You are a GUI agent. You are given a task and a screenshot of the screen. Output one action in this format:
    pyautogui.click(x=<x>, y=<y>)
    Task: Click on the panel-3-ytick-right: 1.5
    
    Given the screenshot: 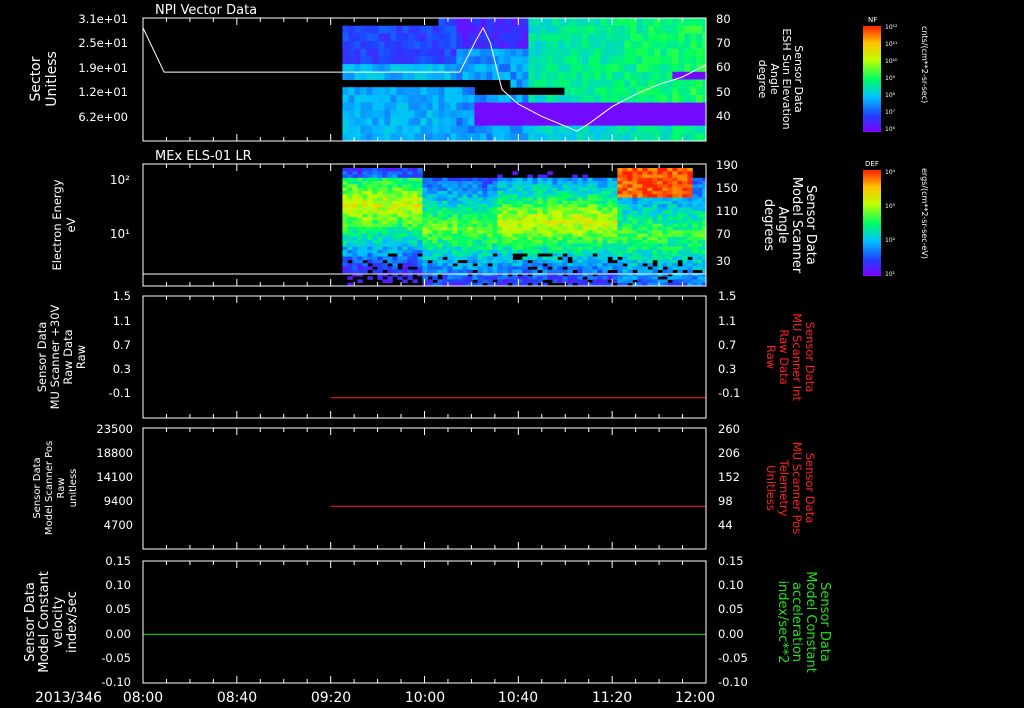 What is the action you would take?
    pyautogui.click(x=727, y=296)
    